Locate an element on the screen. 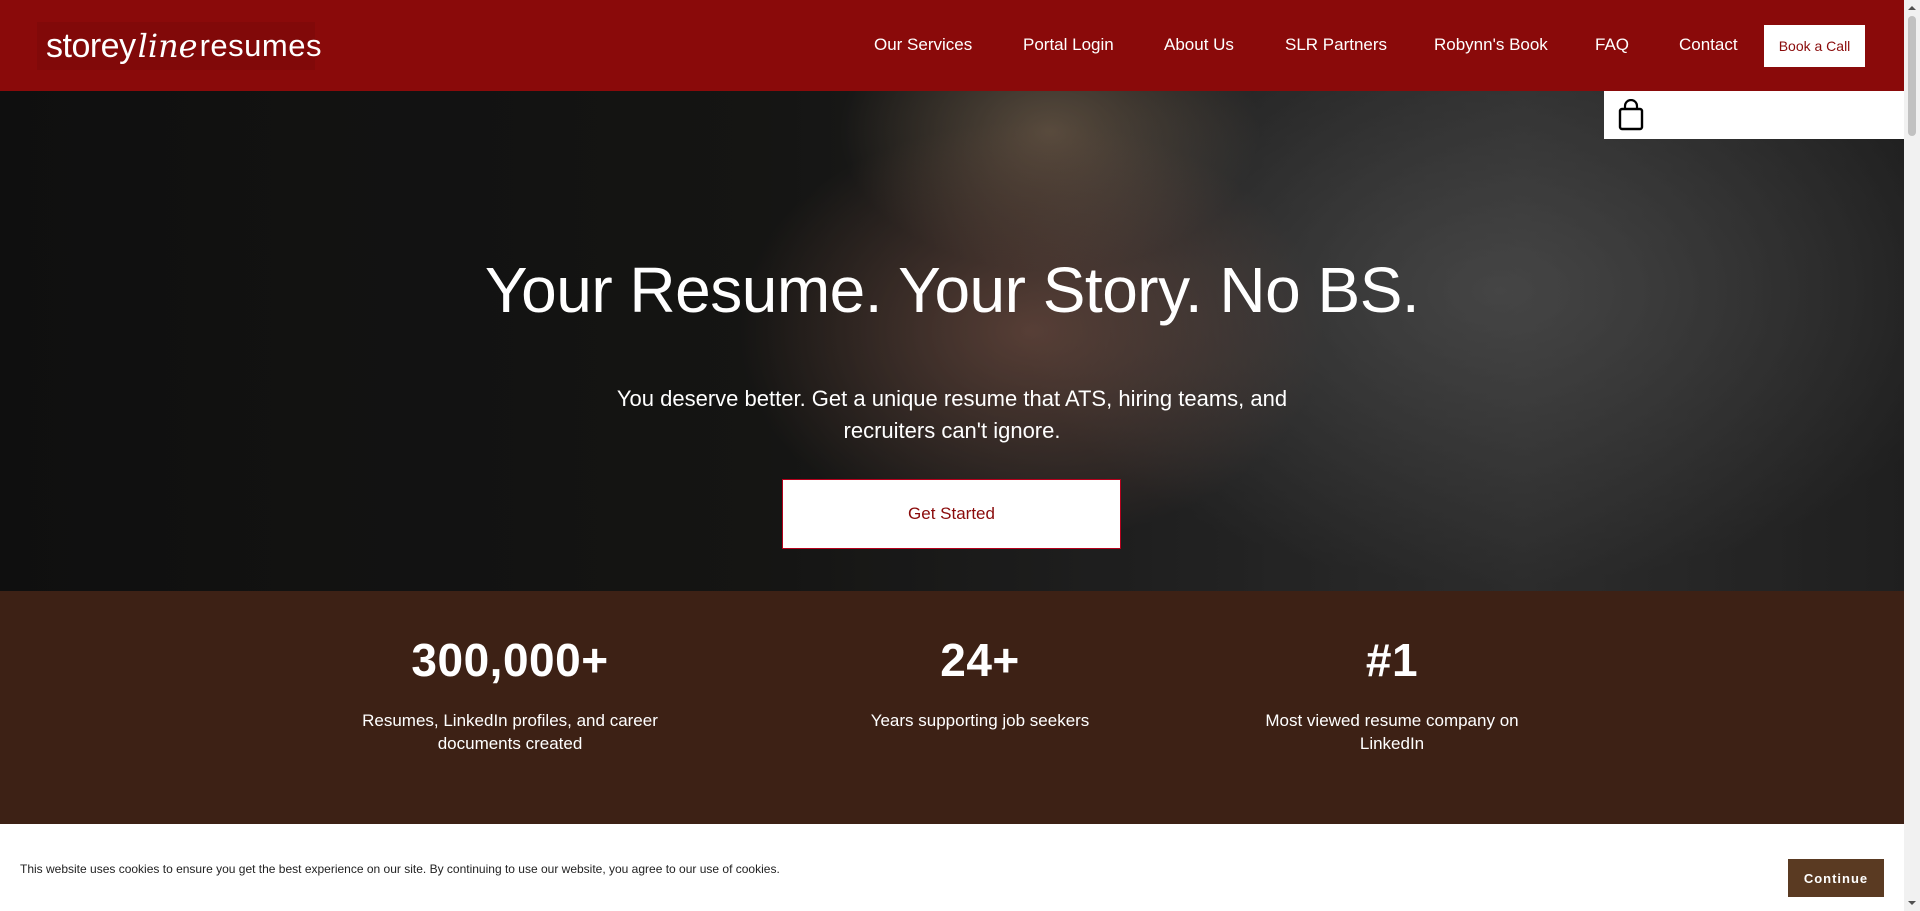 Image resolution: width=1920 pixels, height=911 pixels. nav-about-us: About Us is located at coordinates (1199, 45).